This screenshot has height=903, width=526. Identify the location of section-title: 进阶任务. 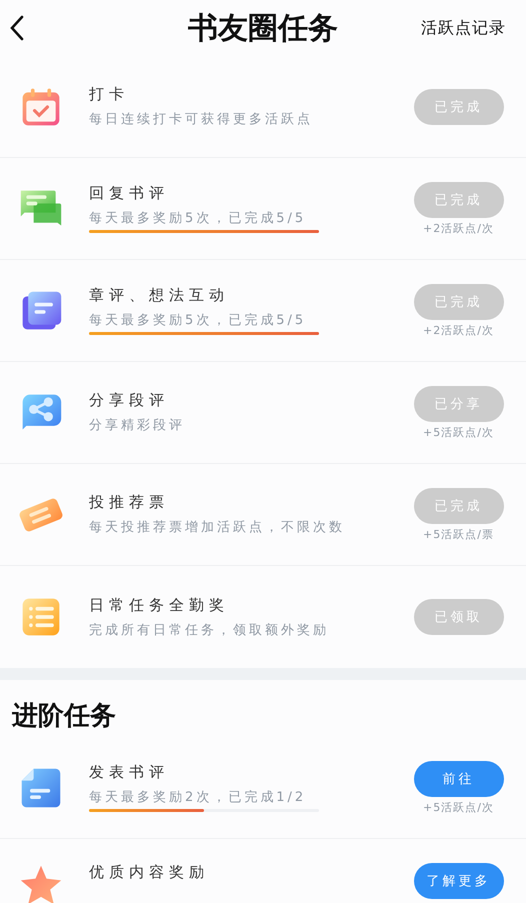
(64, 716).